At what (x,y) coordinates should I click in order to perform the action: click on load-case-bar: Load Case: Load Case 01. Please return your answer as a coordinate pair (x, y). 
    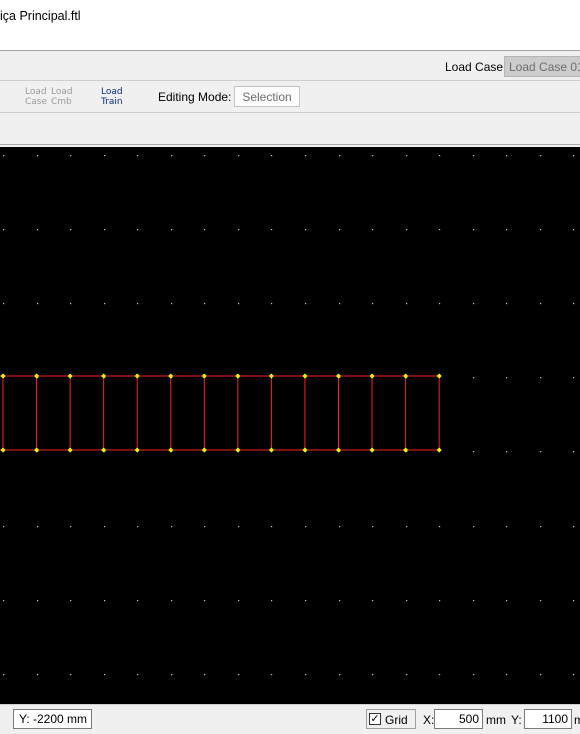
    Looking at the image, I should click on (290, 66).